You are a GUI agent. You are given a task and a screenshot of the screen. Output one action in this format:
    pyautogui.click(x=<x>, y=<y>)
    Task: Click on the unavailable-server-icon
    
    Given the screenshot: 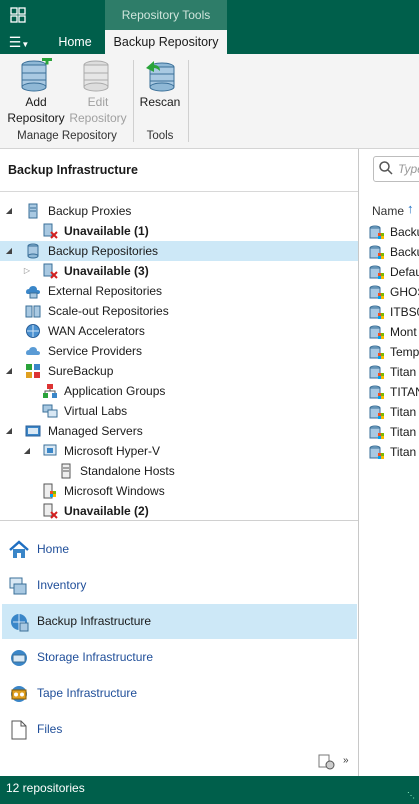 What is the action you would take?
    pyautogui.click(x=50, y=231)
    